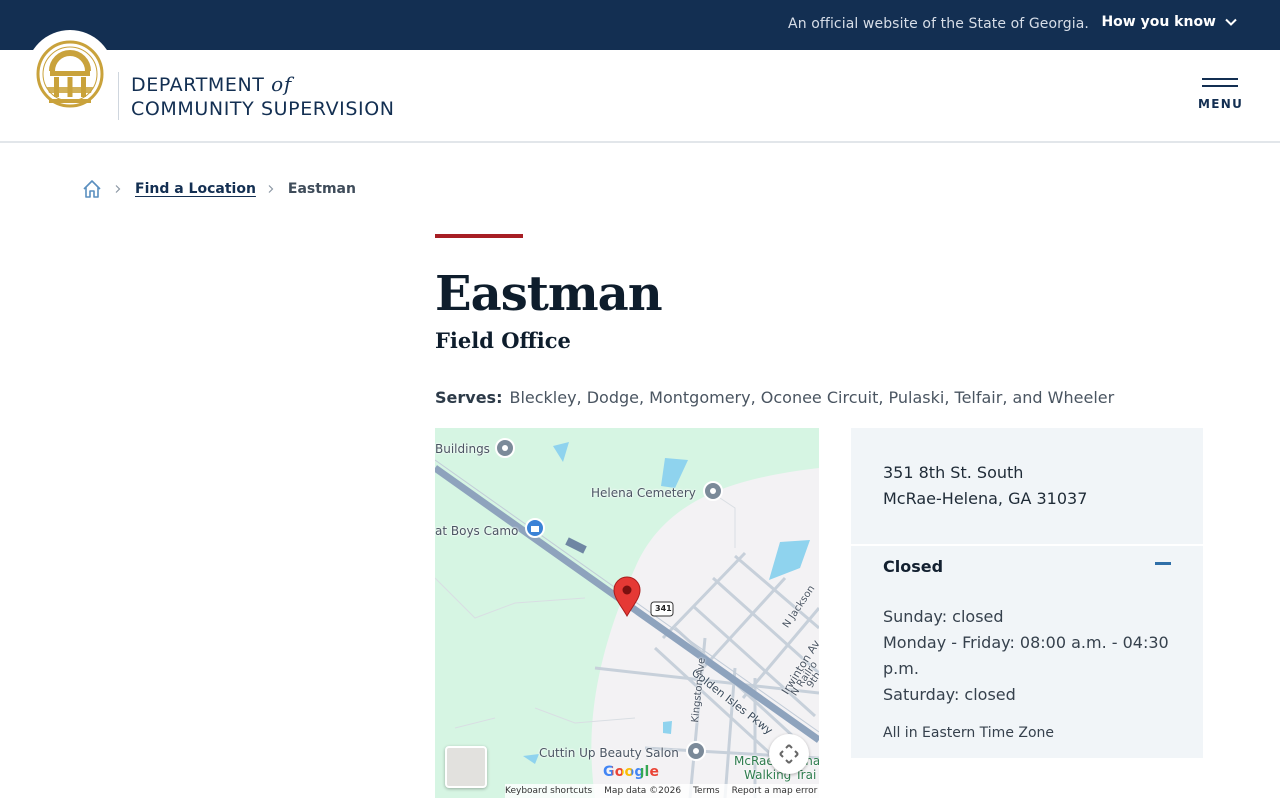  I want to click on breadcrumb-find-location: Find a Location, so click(195, 189).